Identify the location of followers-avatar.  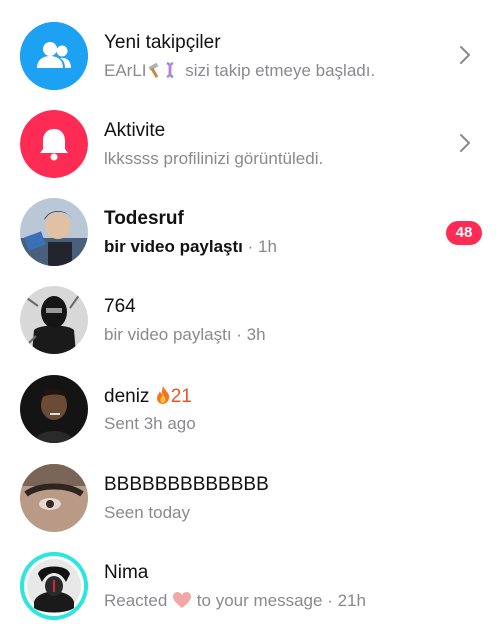
(54, 56).